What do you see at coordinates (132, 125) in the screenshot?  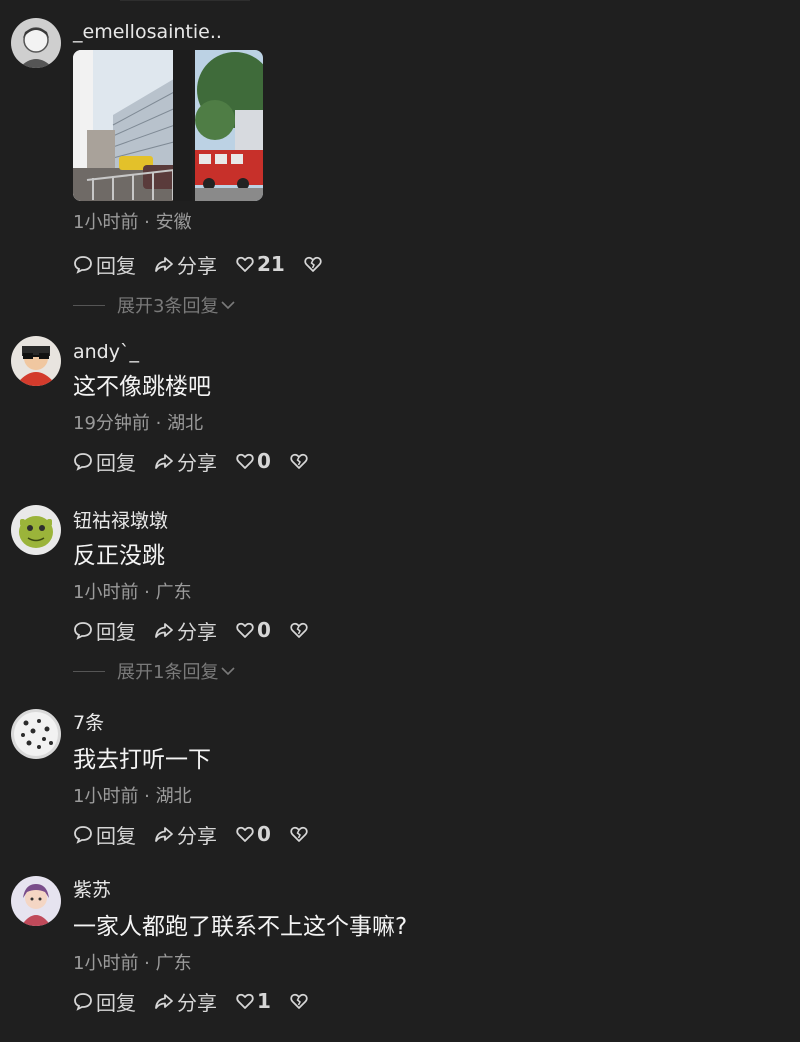 I see `building-photo` at bounding box center [132, 125].